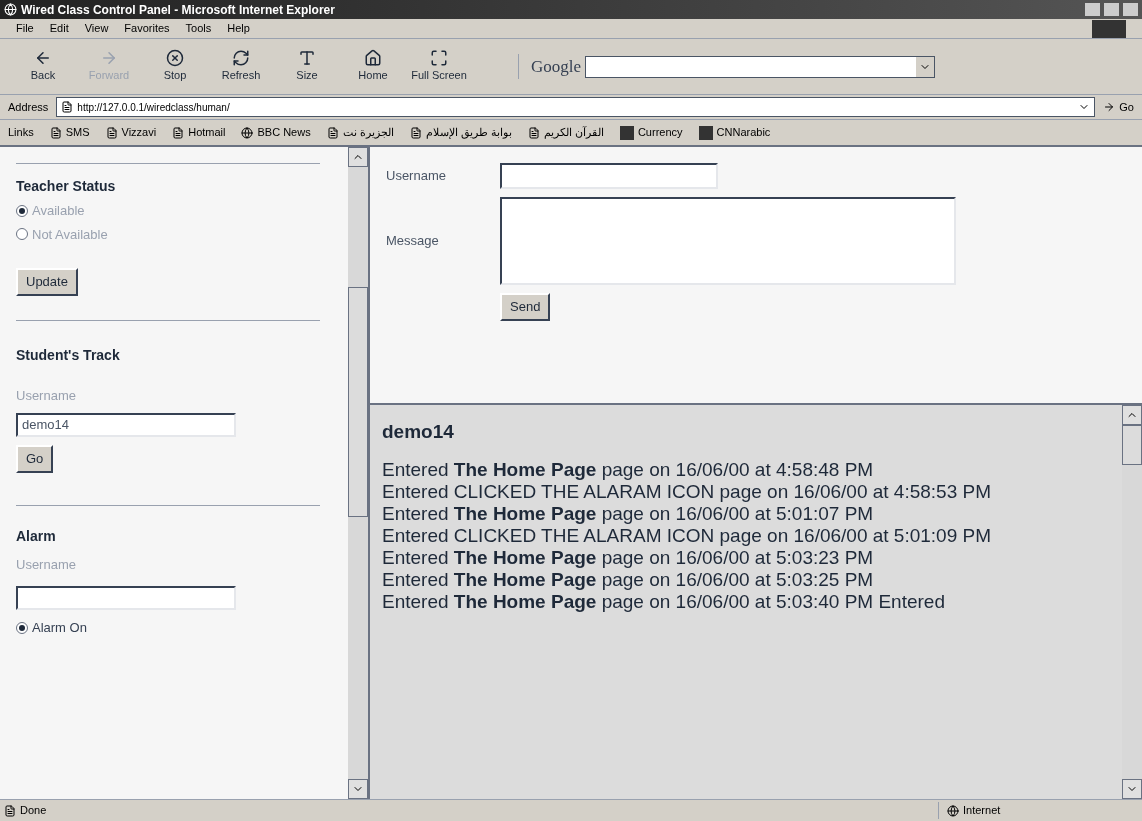 Image resolution: width=1142 pixels, height=821 pixels. I want to click on home-icon, so click(373, 58).